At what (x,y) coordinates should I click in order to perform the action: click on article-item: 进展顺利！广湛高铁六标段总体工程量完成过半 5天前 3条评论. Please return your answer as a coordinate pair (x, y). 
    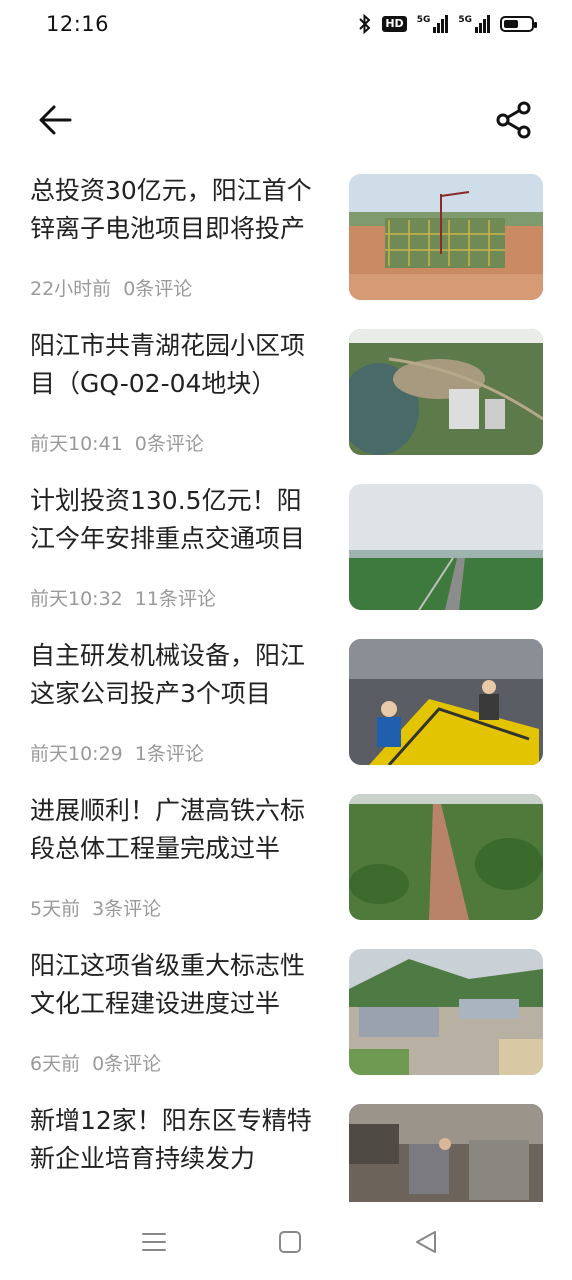
    Looking at the image, I should click on (286, 867).